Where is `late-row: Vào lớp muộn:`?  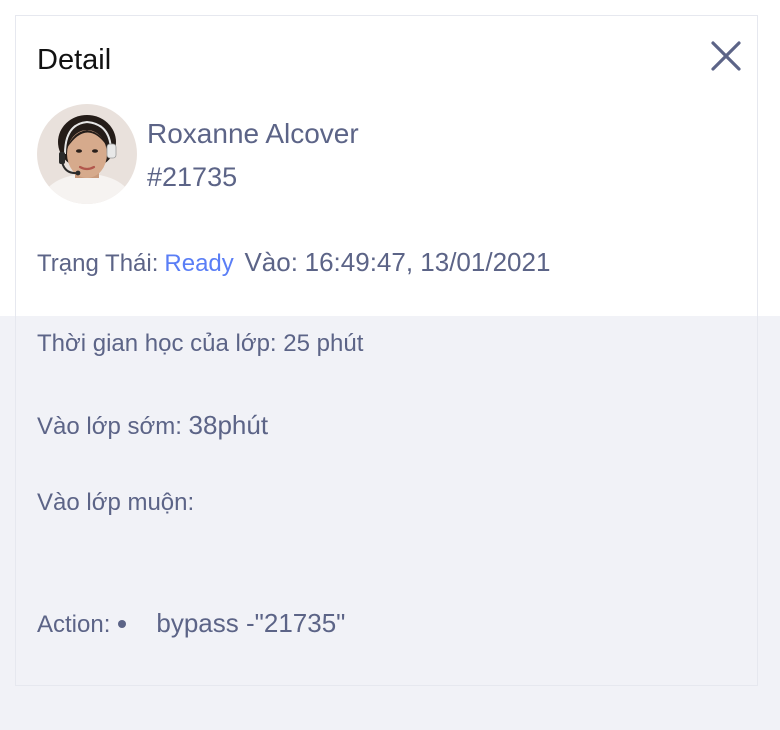
late-row: Vào lớp muộn: is located at coordinates (115, 503).